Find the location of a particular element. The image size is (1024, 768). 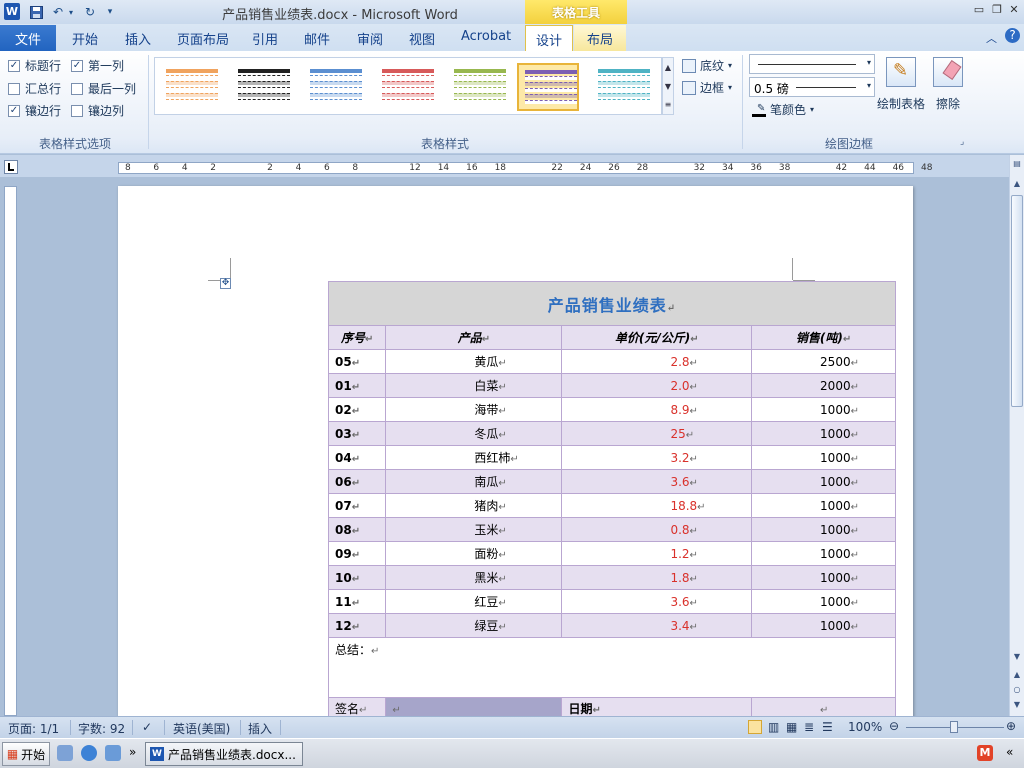

next-page-icon: ▼ is located at coordinates (1017, 706).